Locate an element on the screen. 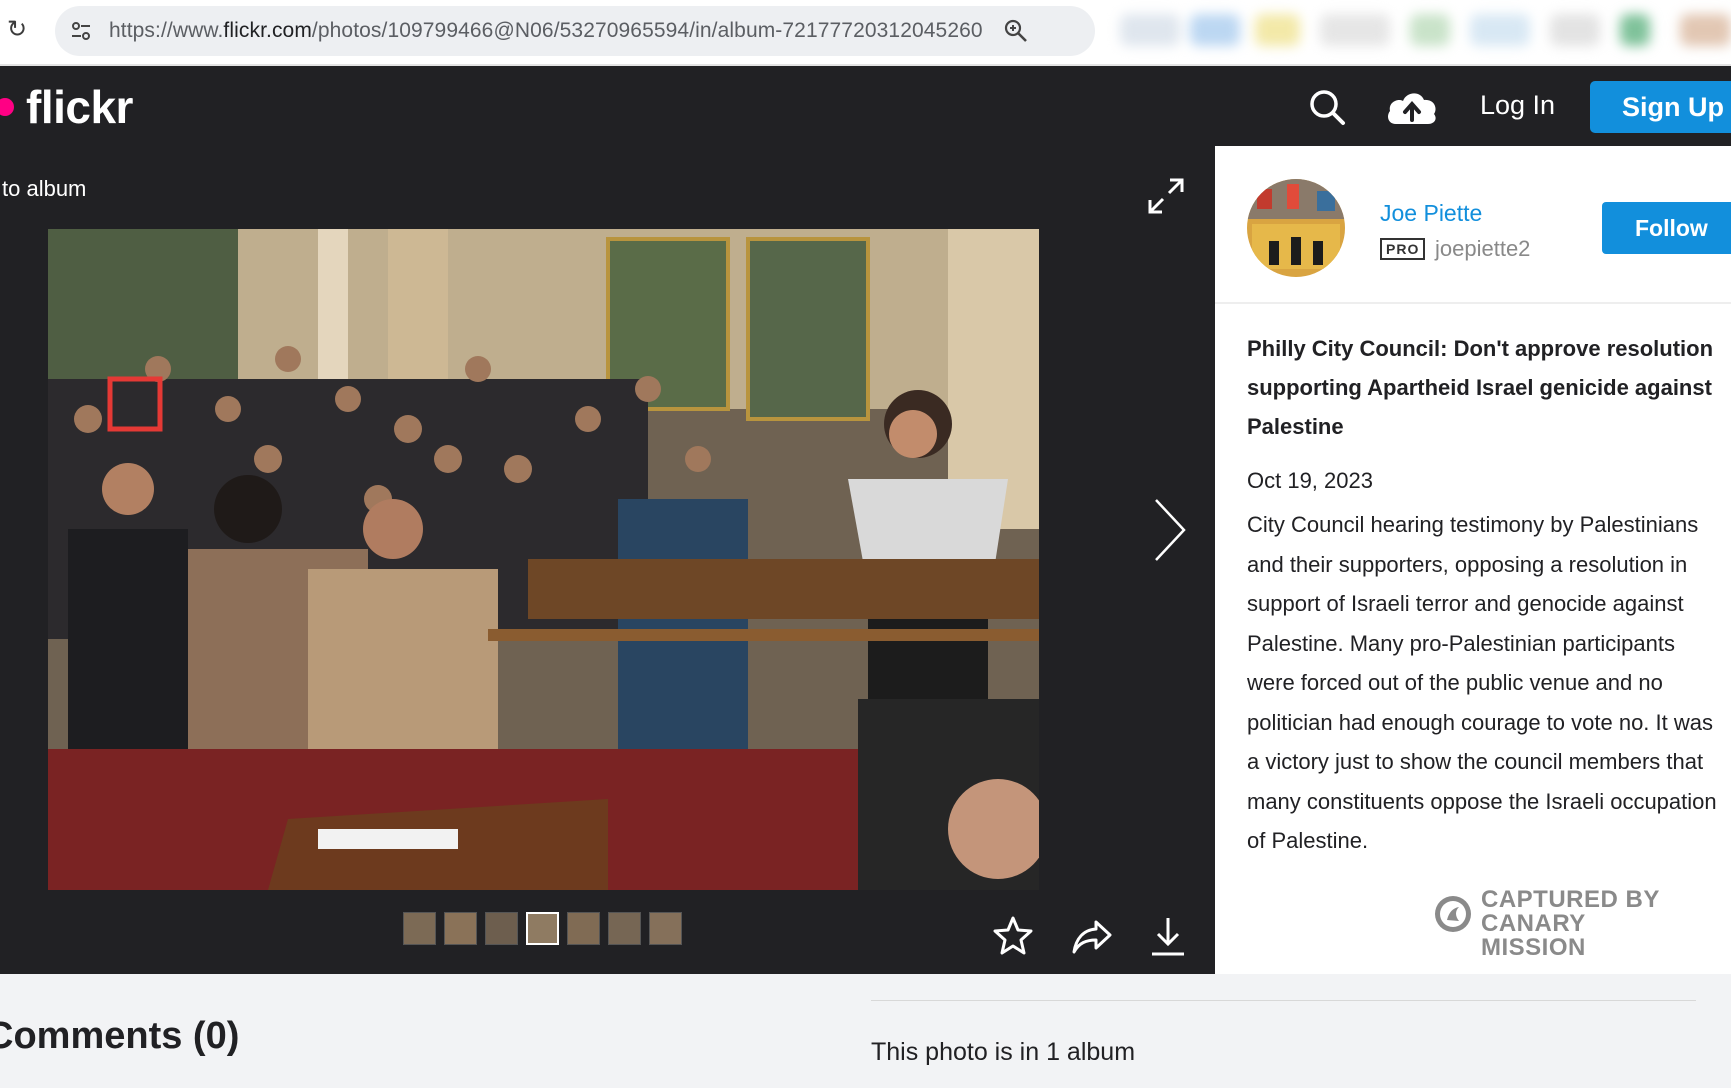  thumbnail-active is located at coordinates (542, 928).